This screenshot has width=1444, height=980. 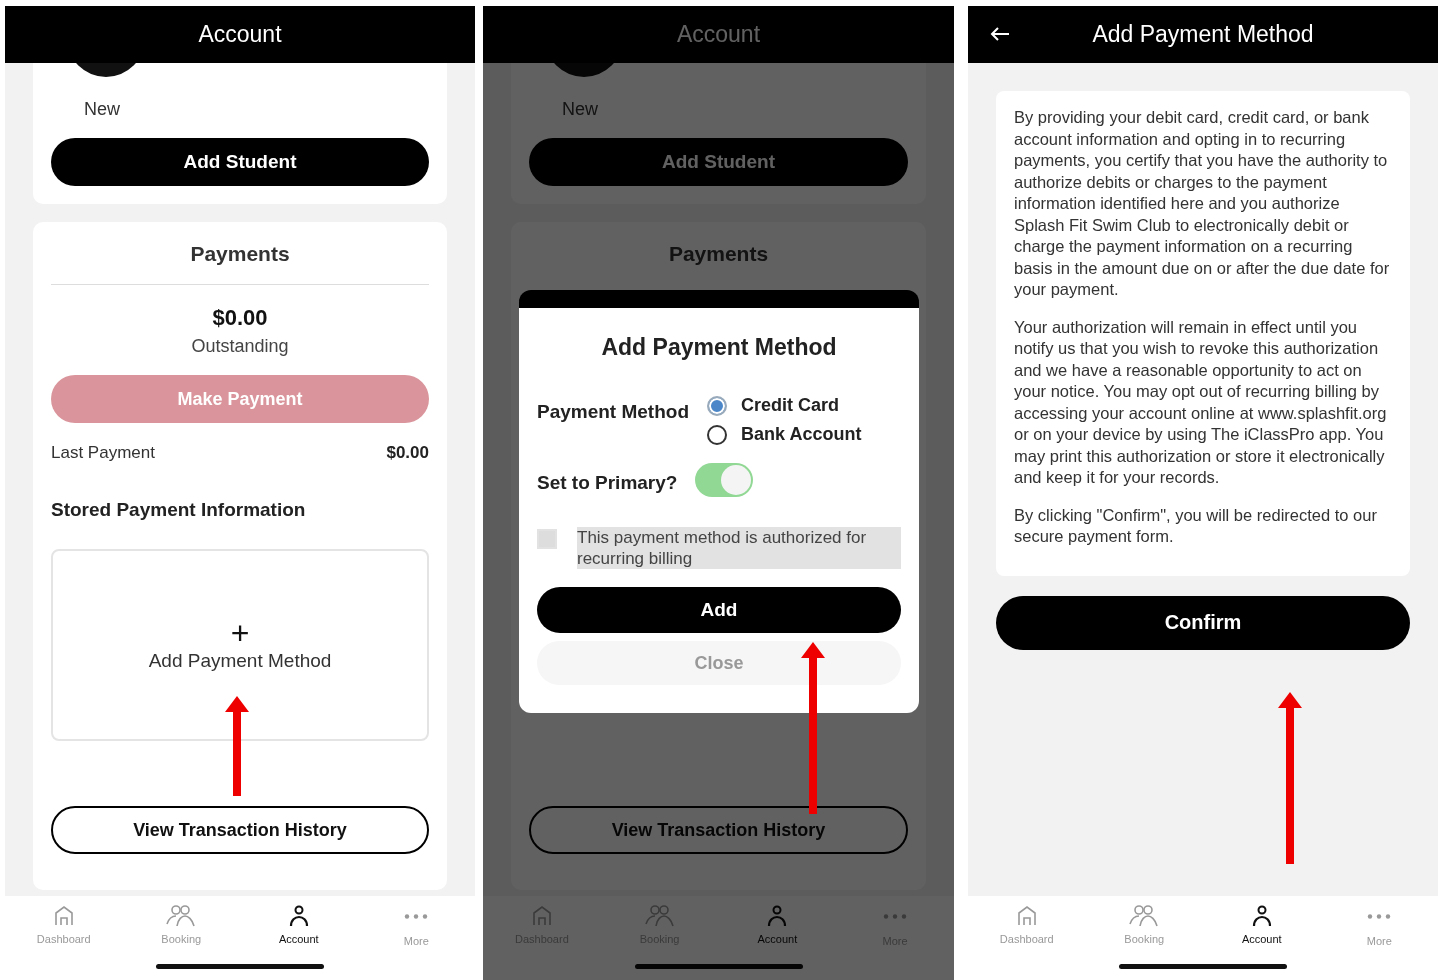 I want to click on add-button: Add, so click(x=719, y=610).